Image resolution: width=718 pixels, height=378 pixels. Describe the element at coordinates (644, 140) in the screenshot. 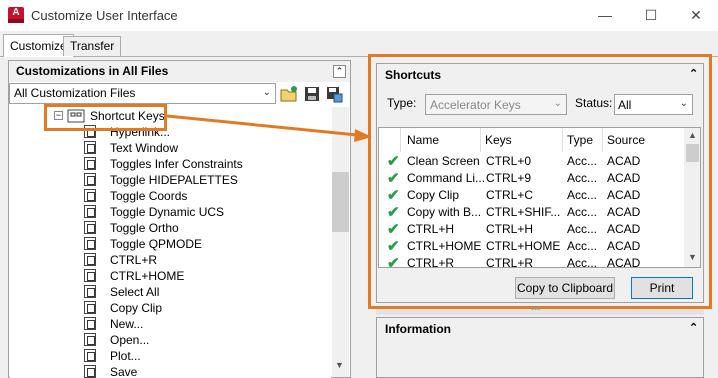

I see `column-header-source: Source` at that location.